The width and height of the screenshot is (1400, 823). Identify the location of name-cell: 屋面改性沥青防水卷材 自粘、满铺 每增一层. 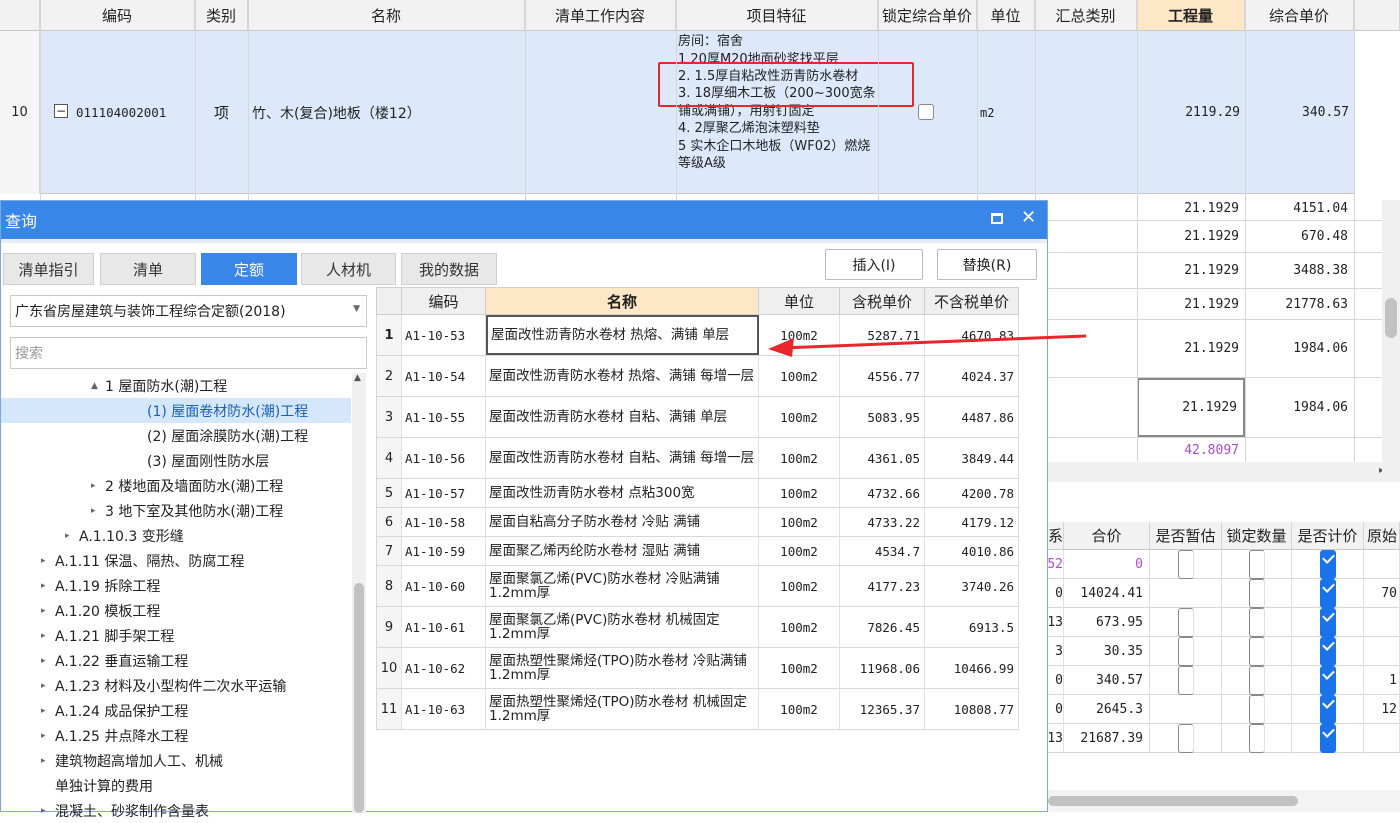
(622, 458).